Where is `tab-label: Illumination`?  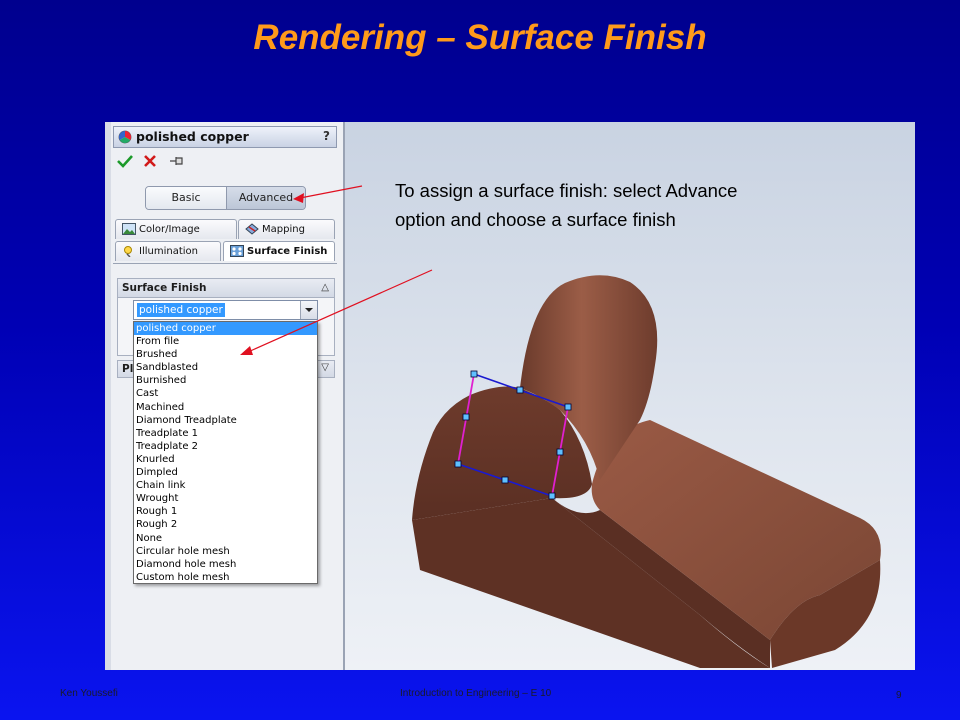
tab-label: Illumination is located at coordinates (168, 251).